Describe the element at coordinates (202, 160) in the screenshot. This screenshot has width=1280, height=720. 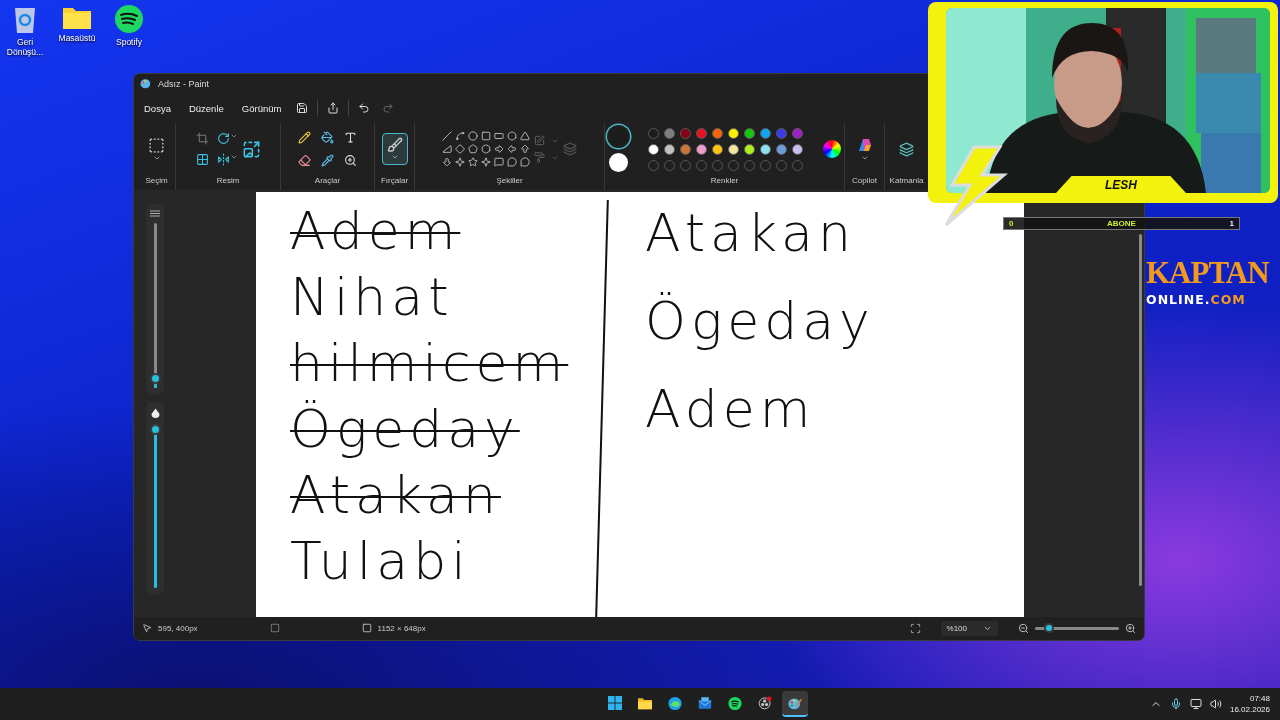
I see `grid-icon` at that location.